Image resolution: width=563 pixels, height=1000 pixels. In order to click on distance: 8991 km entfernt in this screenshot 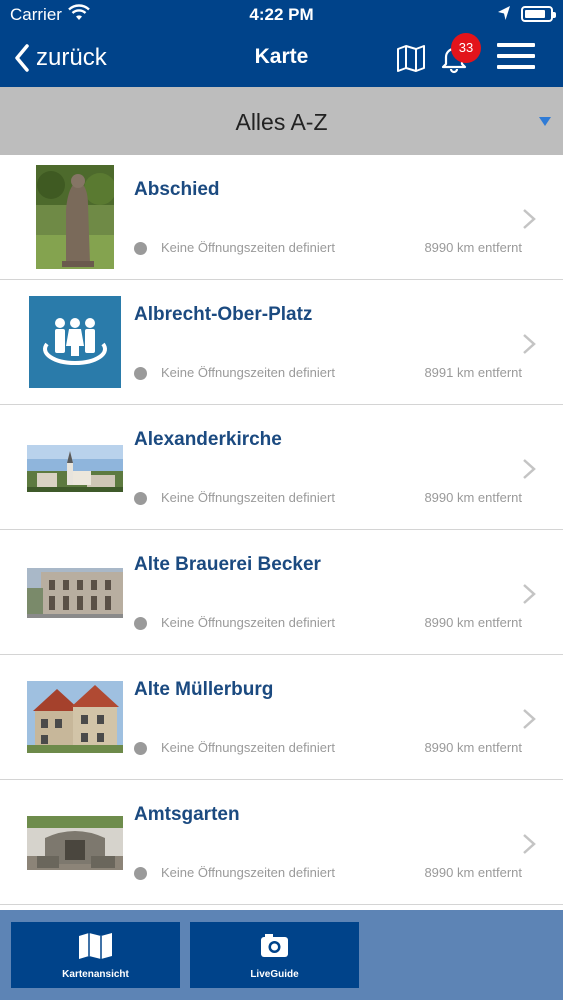, I will do `click(473, 372)`.